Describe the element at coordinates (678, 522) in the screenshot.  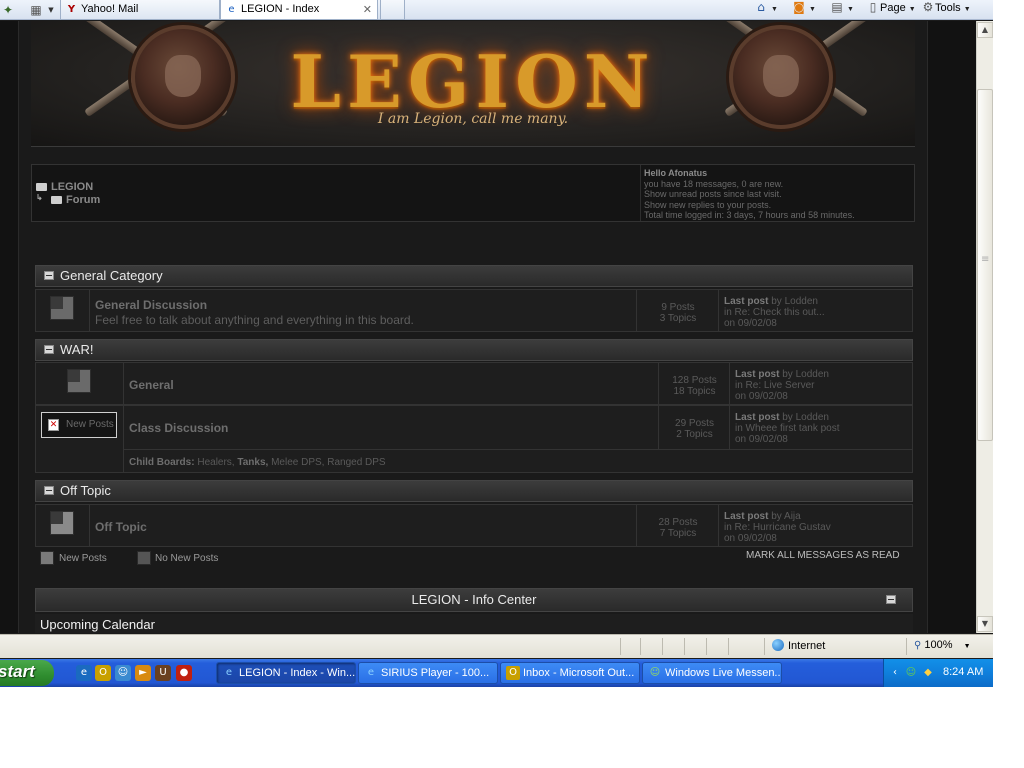
I see `post-count: 28 Posts` at that location.